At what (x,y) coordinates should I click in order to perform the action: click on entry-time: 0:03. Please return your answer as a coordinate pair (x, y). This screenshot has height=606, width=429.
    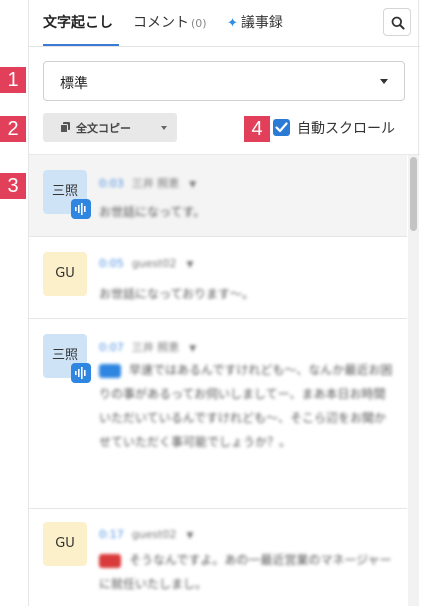
    Looking at the image, I should click on (111, 183).